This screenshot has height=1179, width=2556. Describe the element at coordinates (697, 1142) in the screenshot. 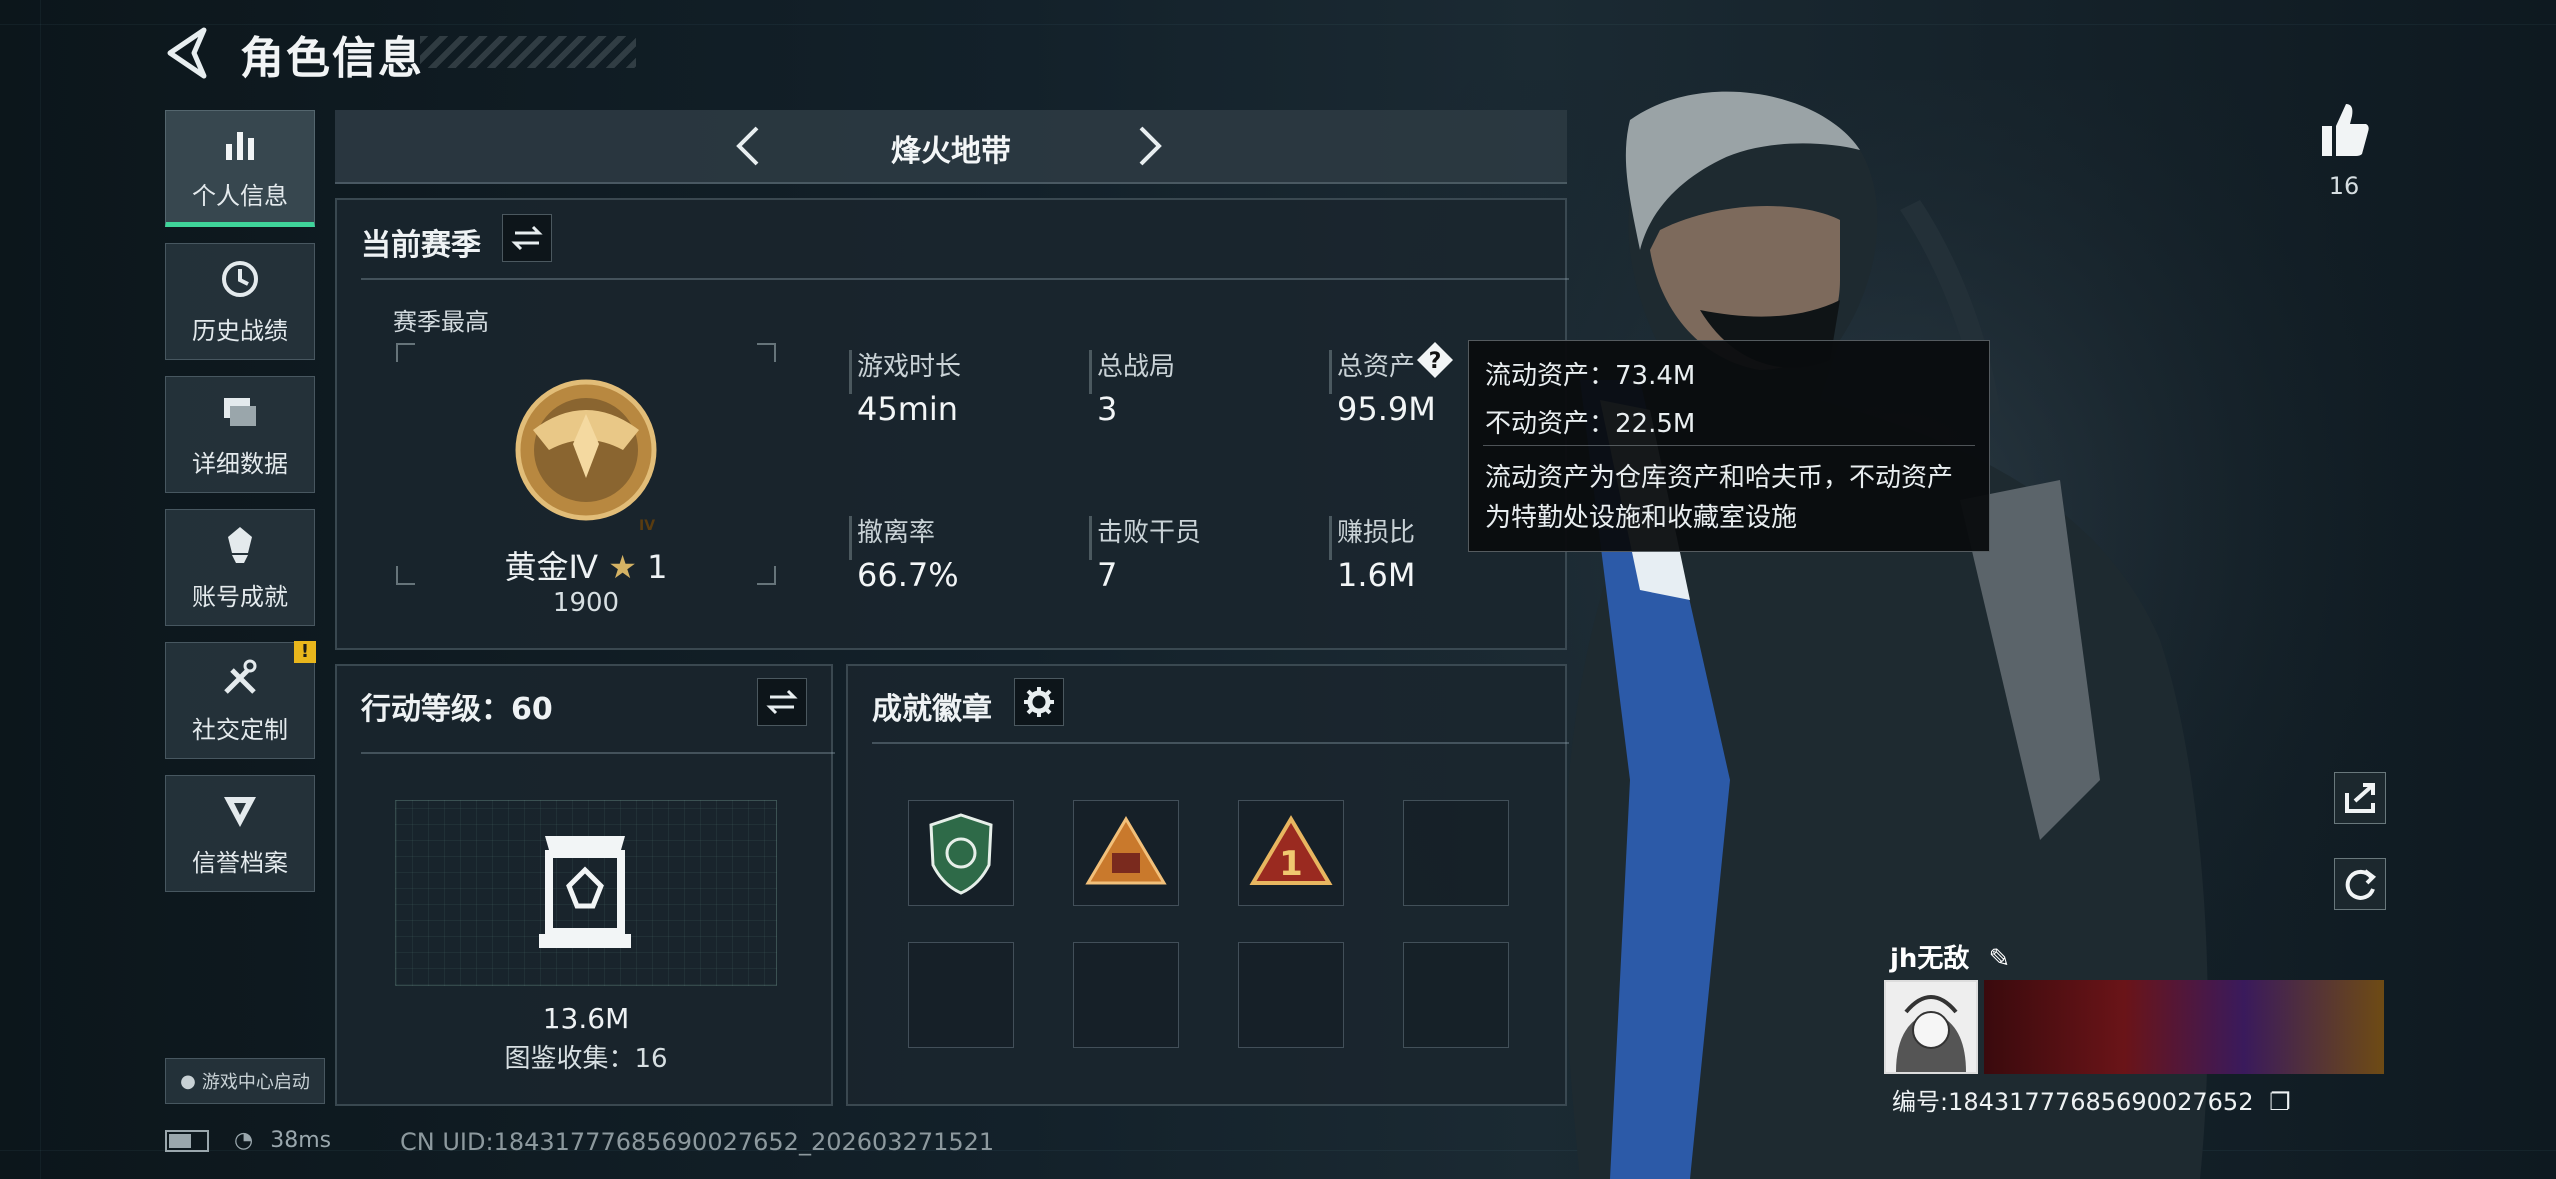

I see `uid-text: CN UID:18431777685690027652_202603271521` at that location.